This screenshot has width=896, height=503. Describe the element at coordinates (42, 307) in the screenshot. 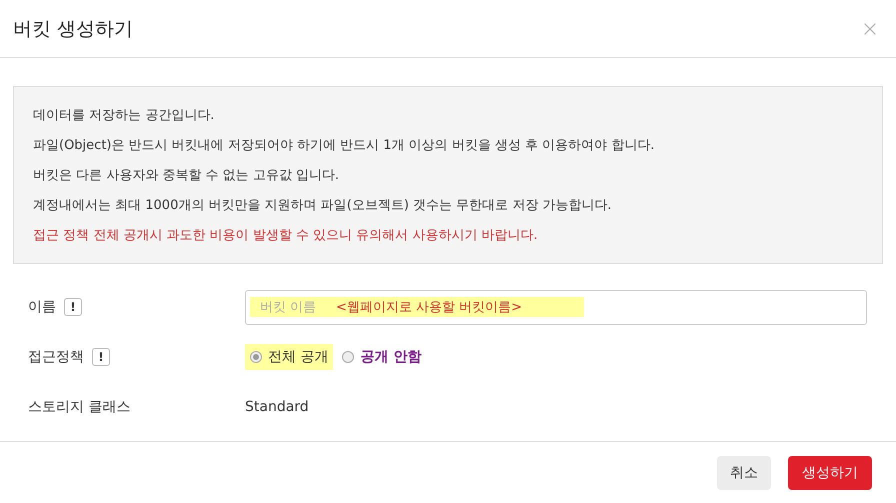

I see `field-label: 이름` at that location.